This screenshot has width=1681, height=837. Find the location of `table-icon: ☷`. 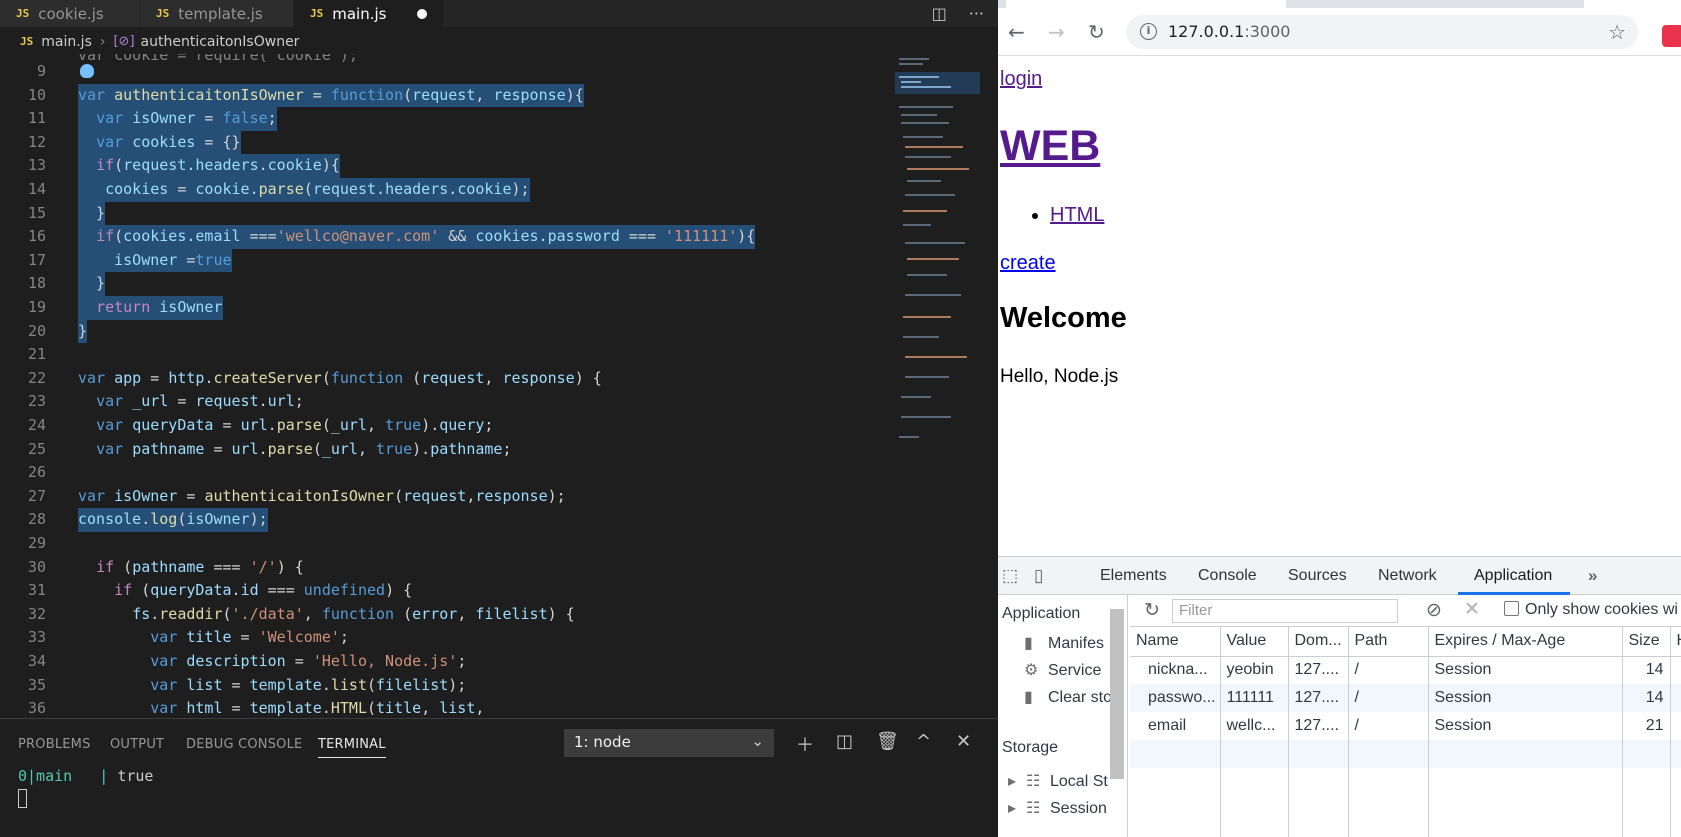

table-icon: ☷ is located at coordinates (1033, 781).